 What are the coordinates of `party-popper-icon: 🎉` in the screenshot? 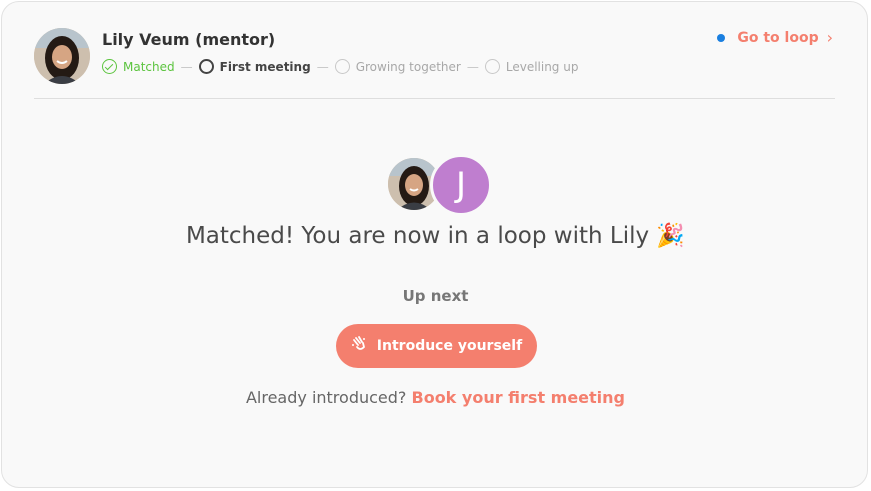 It's located at (671, 236).